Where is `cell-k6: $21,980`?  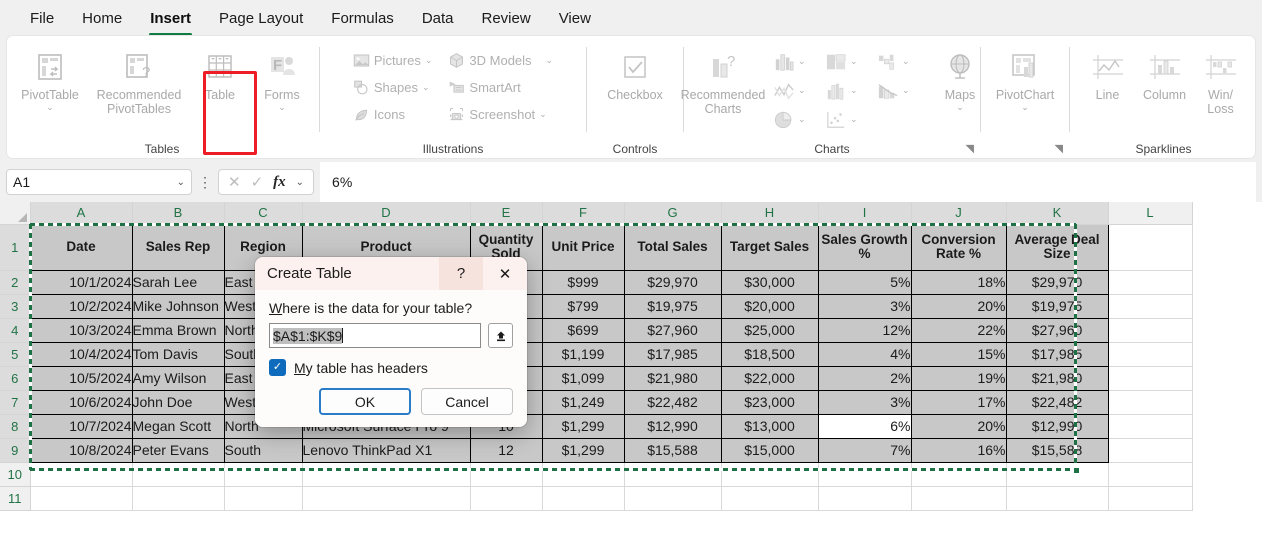
cell-k6: $21,980 is located at coordinates (1057, 378).